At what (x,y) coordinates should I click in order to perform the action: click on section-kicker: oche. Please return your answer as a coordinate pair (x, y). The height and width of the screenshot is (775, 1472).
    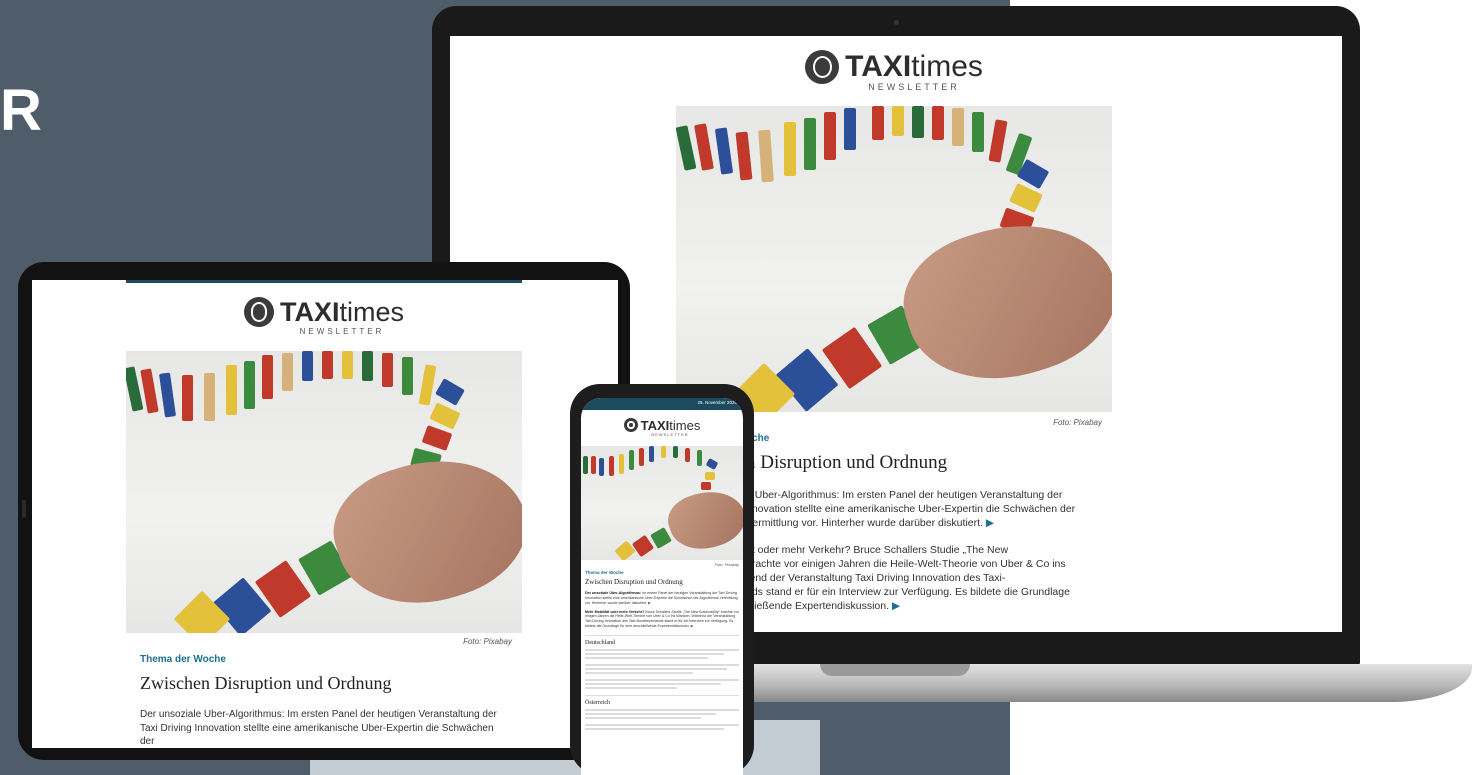
    Looking at the image, I should click on (929, 438).